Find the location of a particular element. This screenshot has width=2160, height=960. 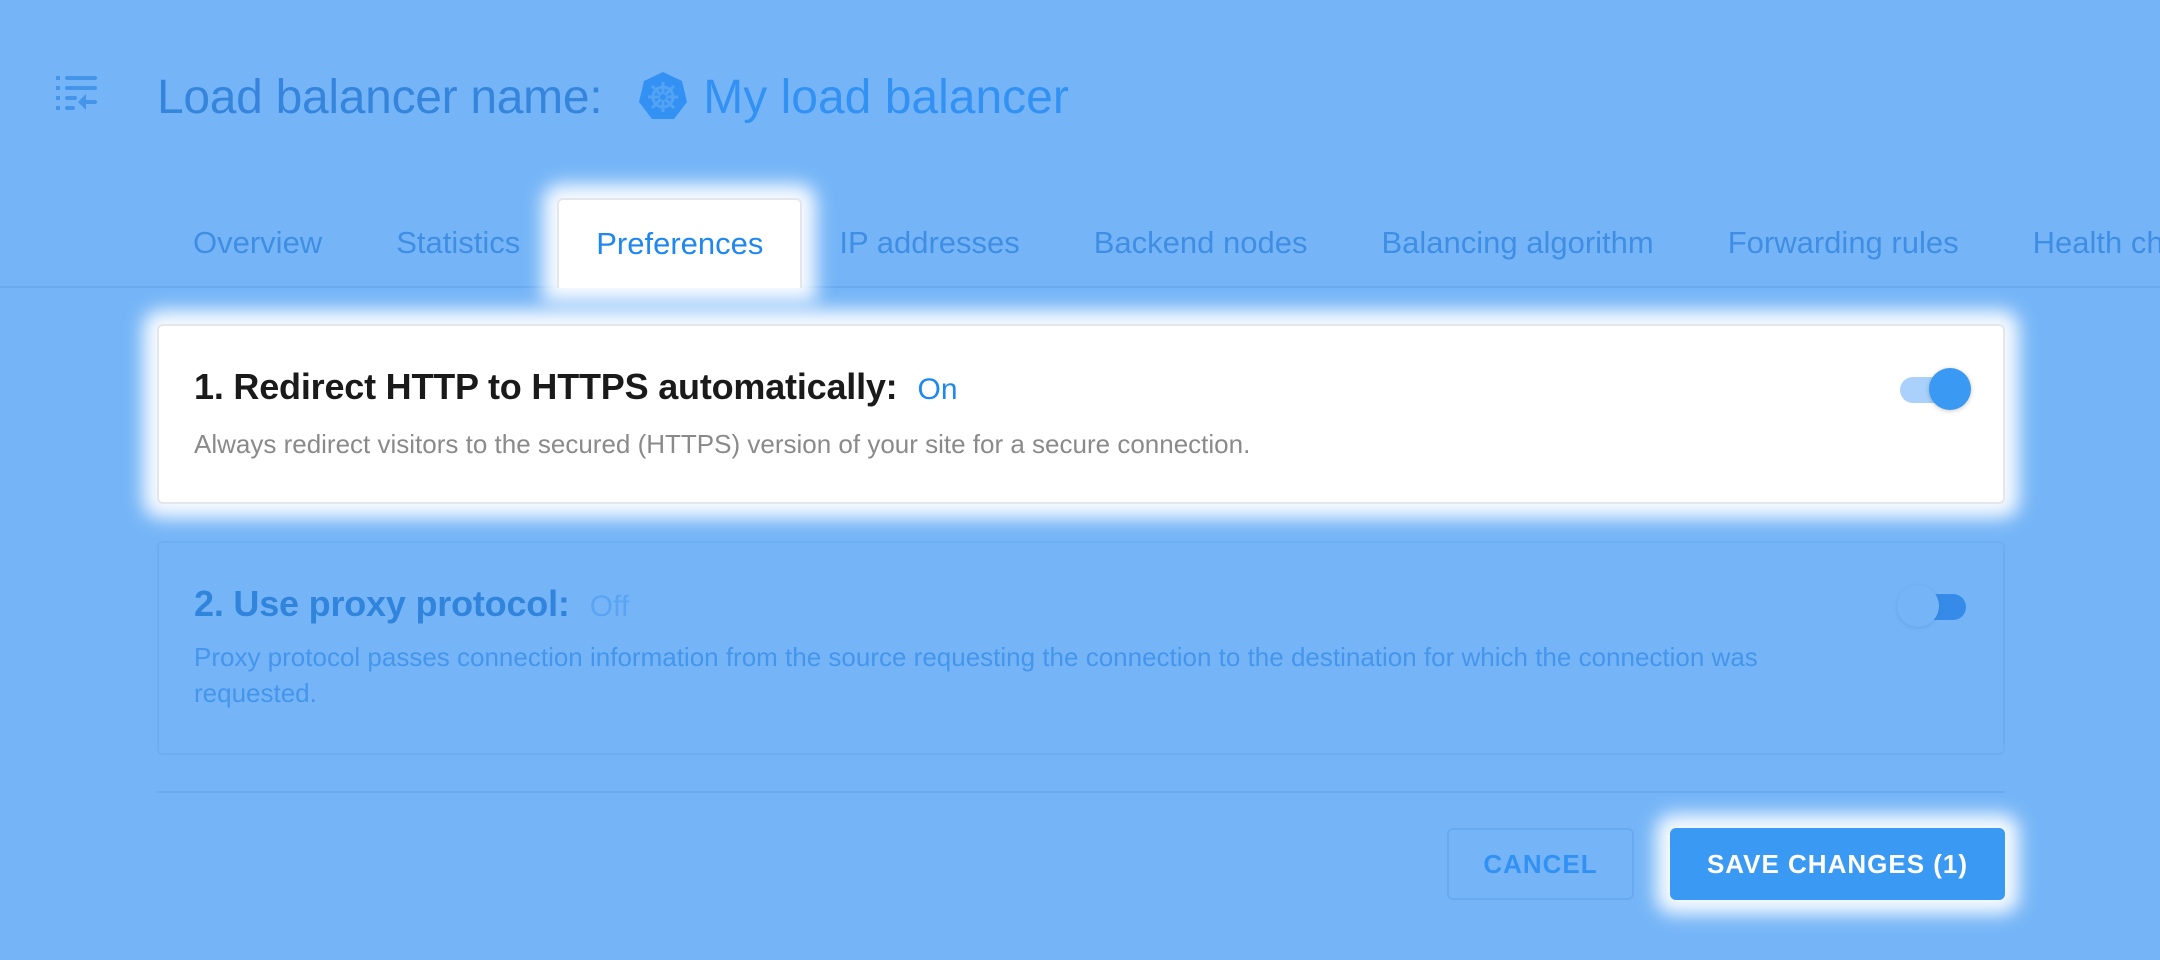

https-redirect-toggle is located at coordinates (1934, 389).